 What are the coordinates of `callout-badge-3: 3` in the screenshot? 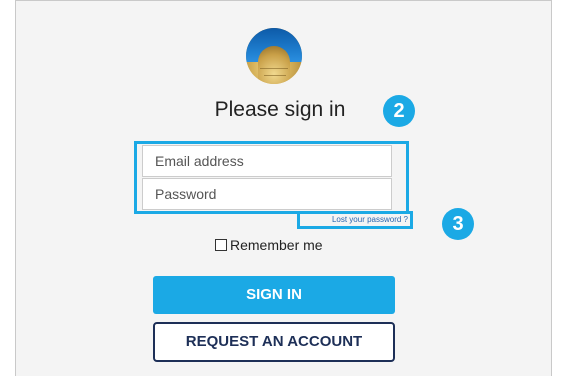 It's located at (458, 224).